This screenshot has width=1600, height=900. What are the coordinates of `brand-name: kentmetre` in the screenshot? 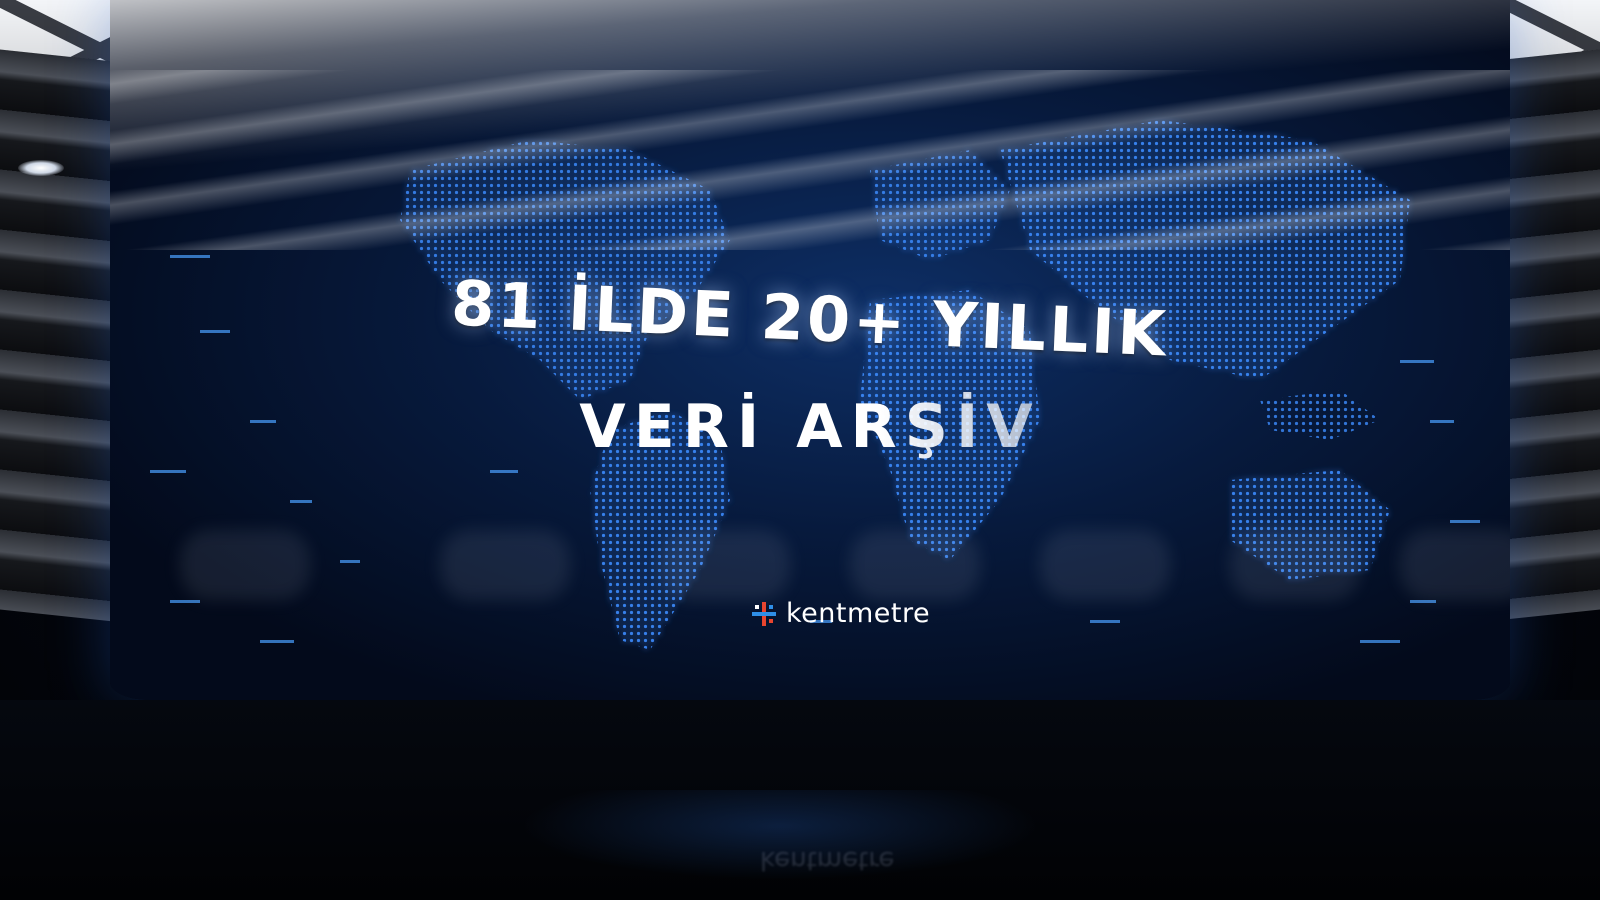 It's located at (858, 613).